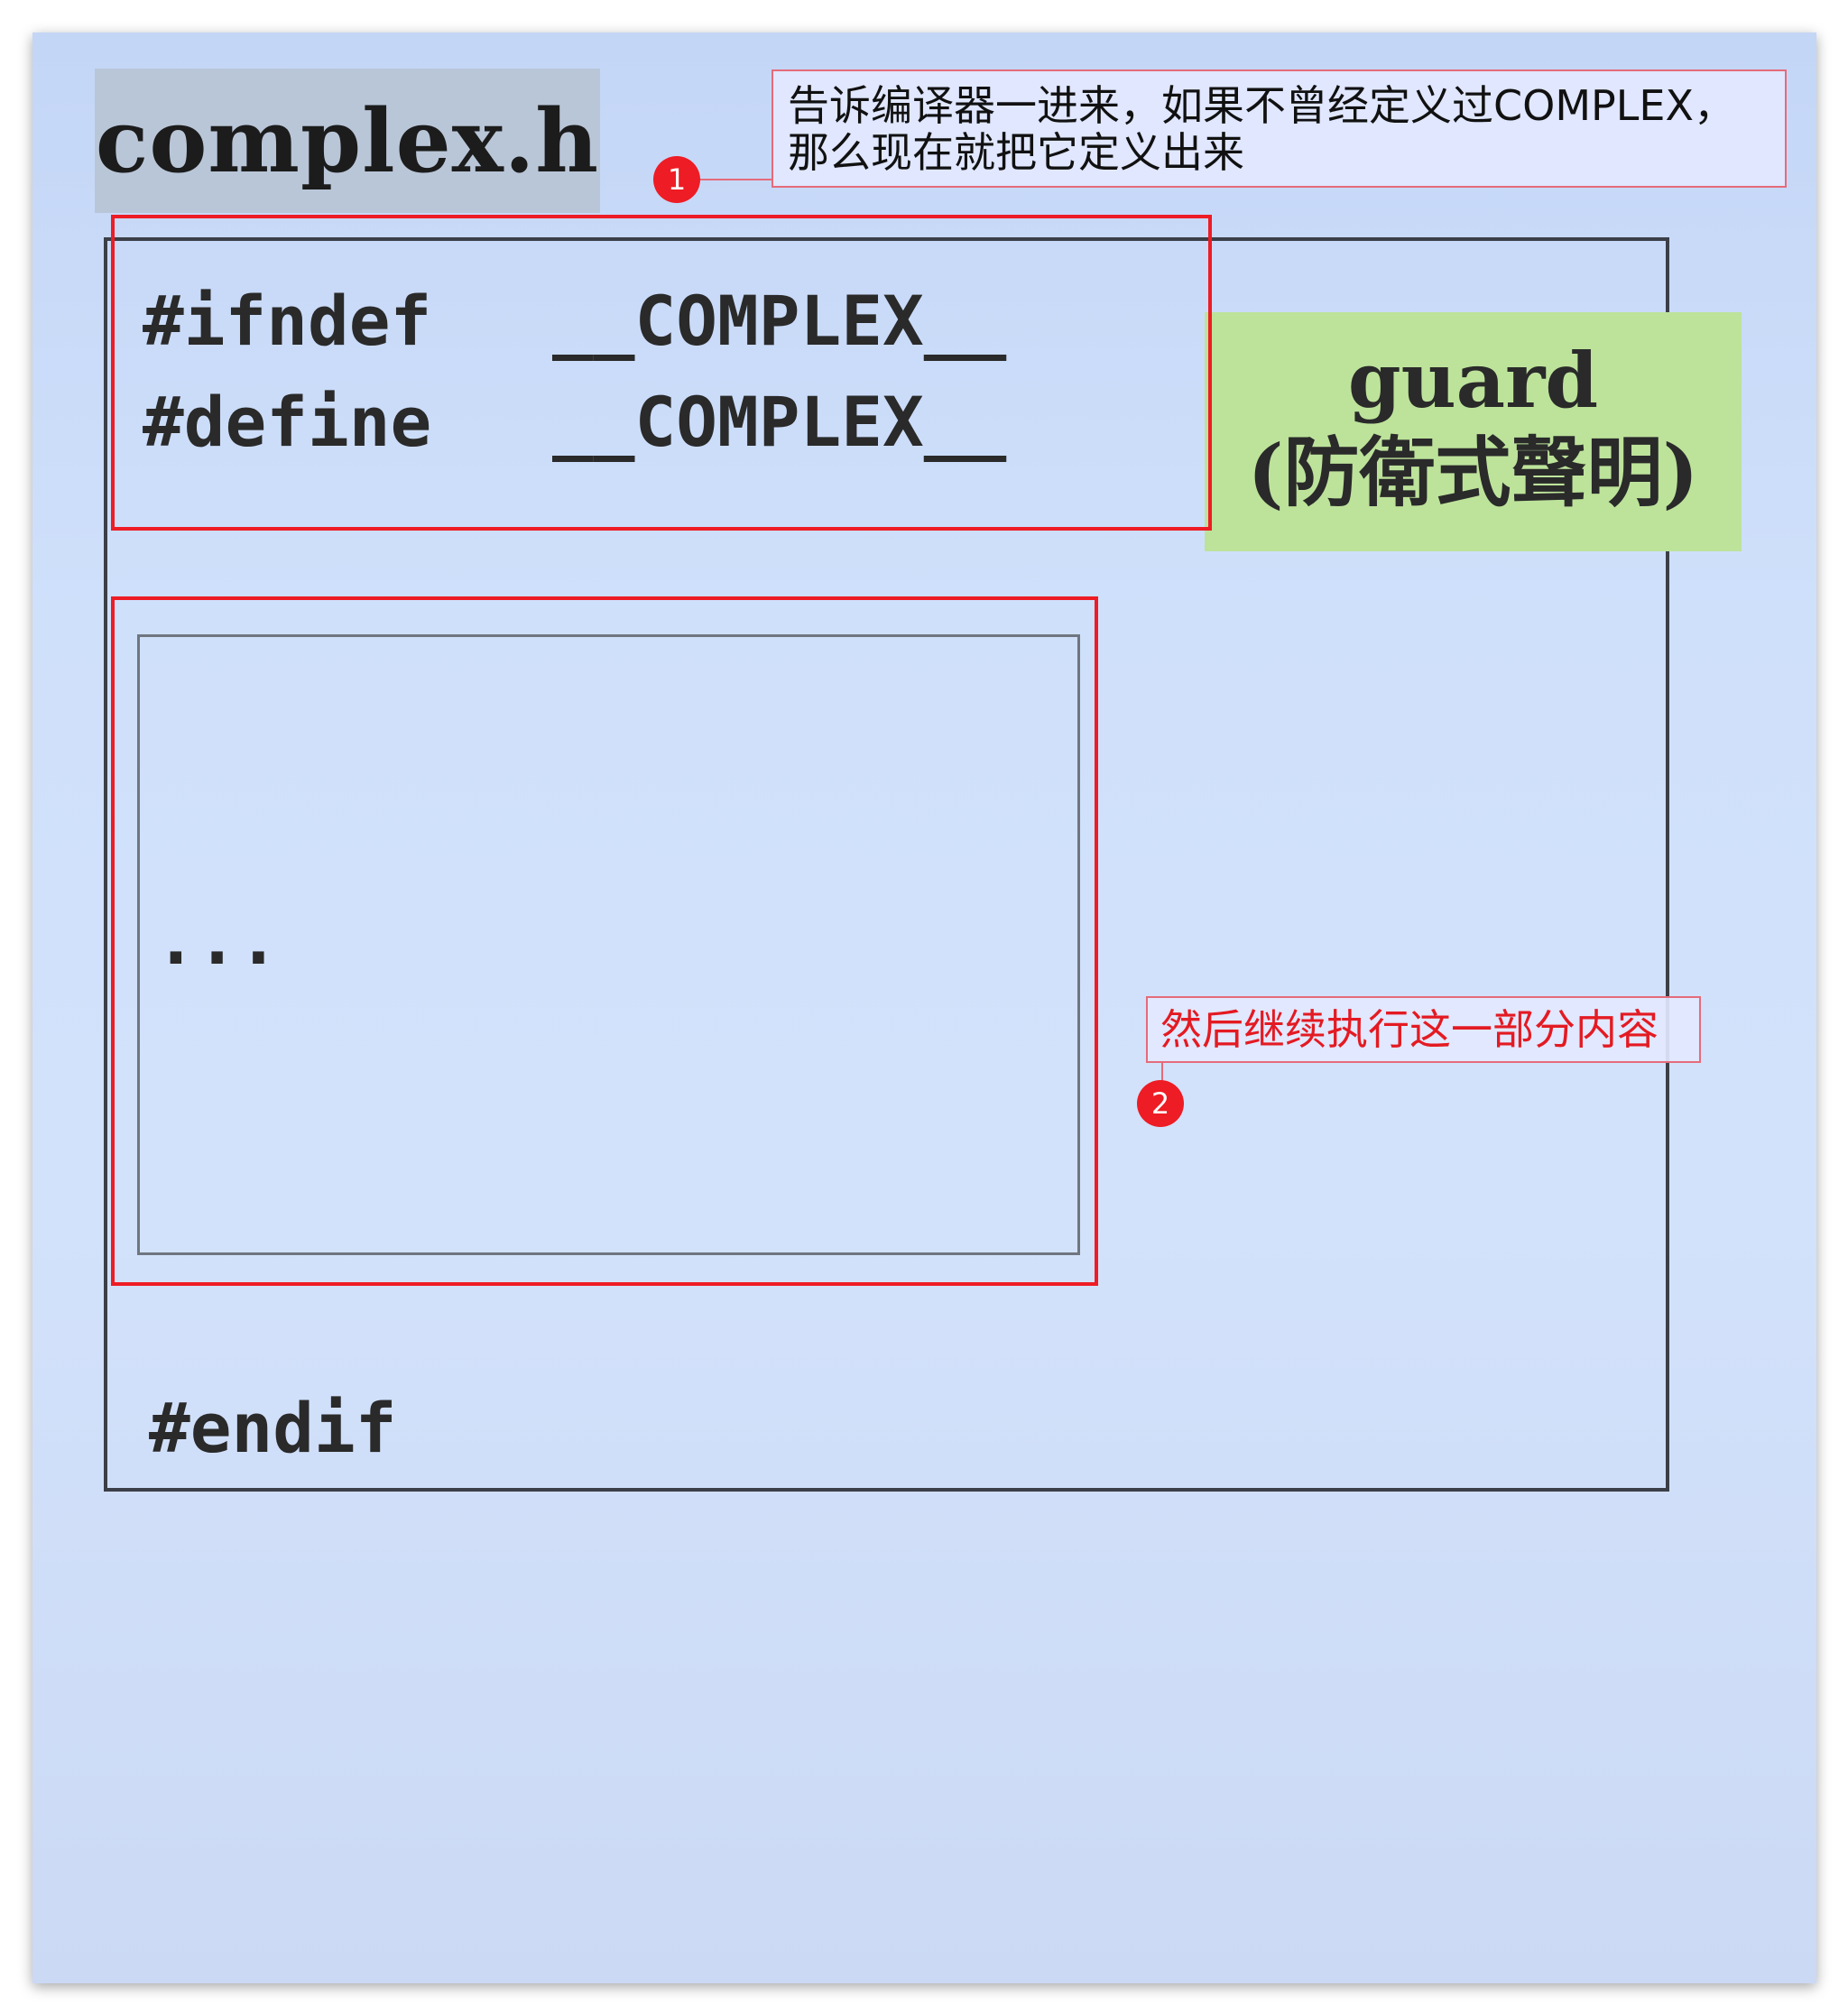 Image resolution: width=1848 pixels, height=2014 pixels. I want to click on annotation-callout-1: 告诉编译器一进来，如果不曾经定义过COMPLEX， 那么现在就把它定义出来, so click(1279, 128).